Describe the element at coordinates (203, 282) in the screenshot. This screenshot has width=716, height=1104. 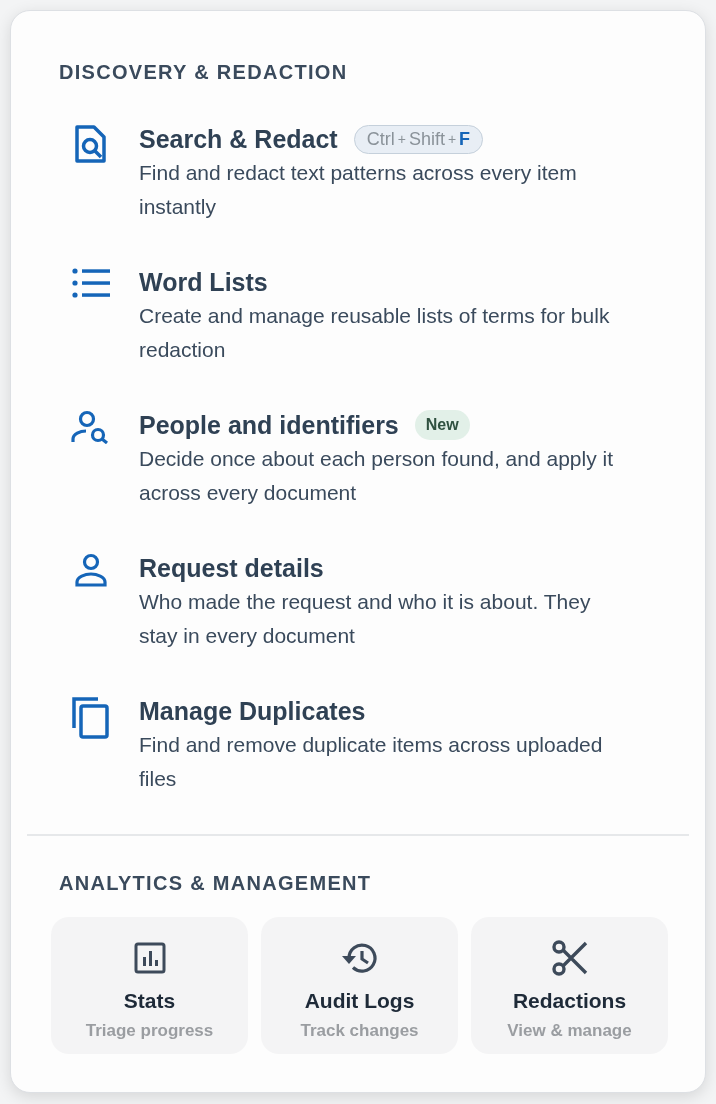
I see `menu-item-title: Word Lists` at that location.